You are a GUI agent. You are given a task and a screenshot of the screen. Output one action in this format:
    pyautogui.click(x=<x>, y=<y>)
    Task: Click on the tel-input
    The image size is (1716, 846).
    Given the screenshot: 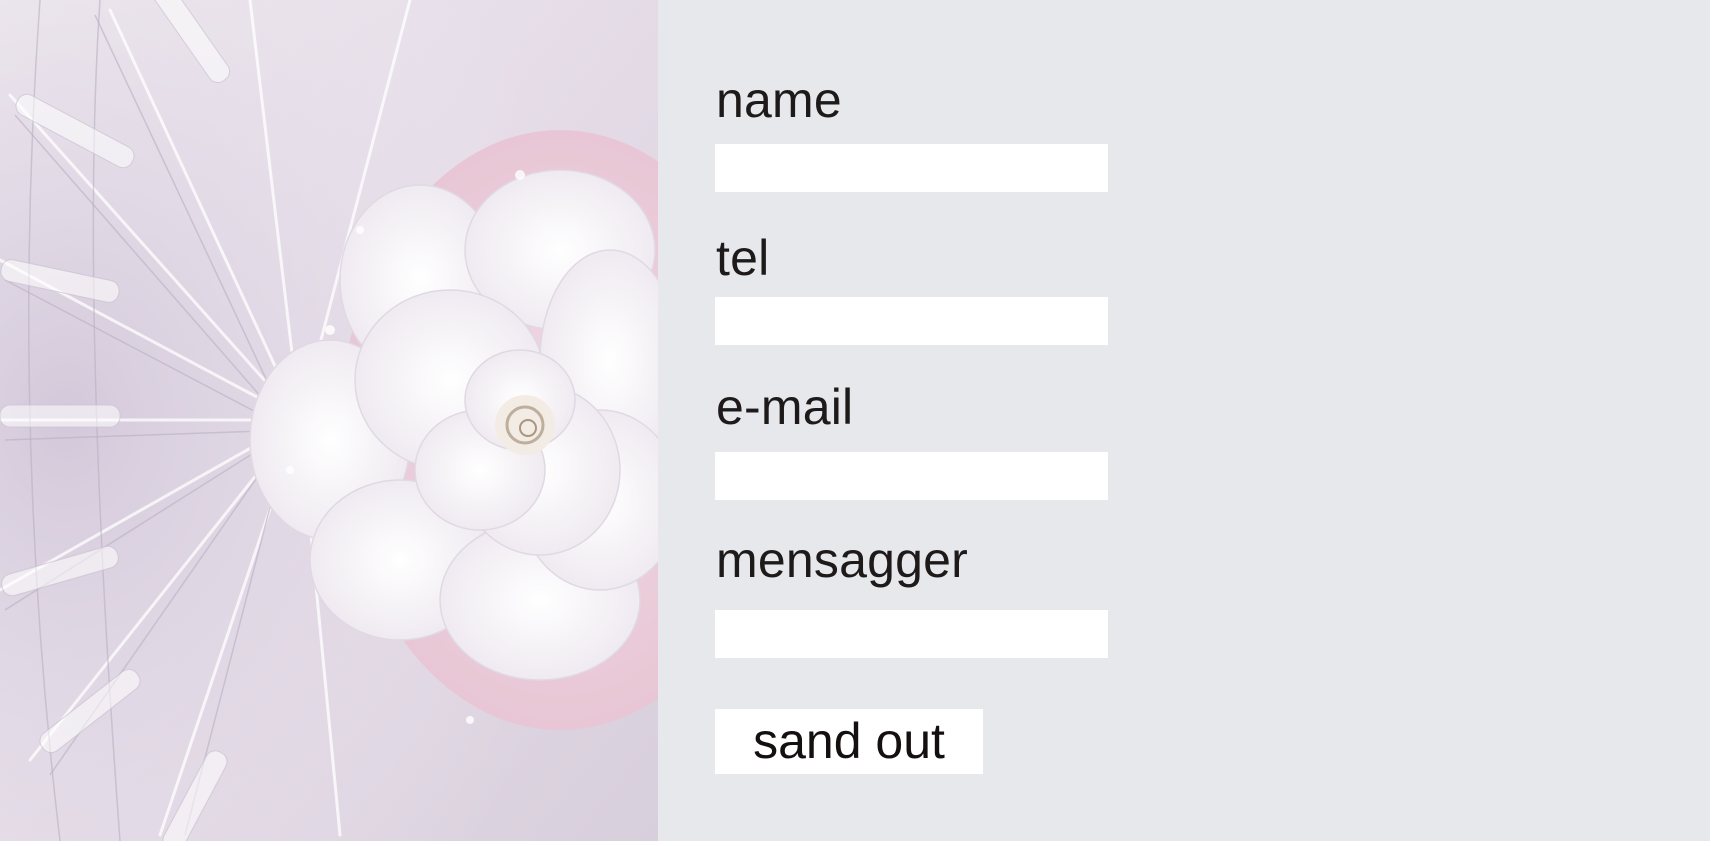 What is the action you would take?
    pyautogui.click(x=911, y=321)
    